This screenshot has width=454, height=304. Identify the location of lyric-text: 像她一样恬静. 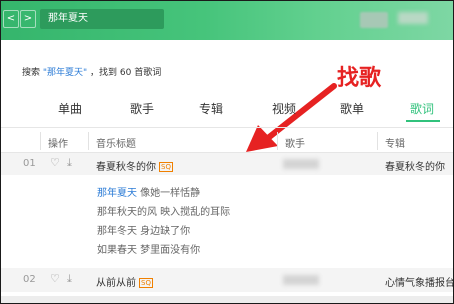
(169, 193).